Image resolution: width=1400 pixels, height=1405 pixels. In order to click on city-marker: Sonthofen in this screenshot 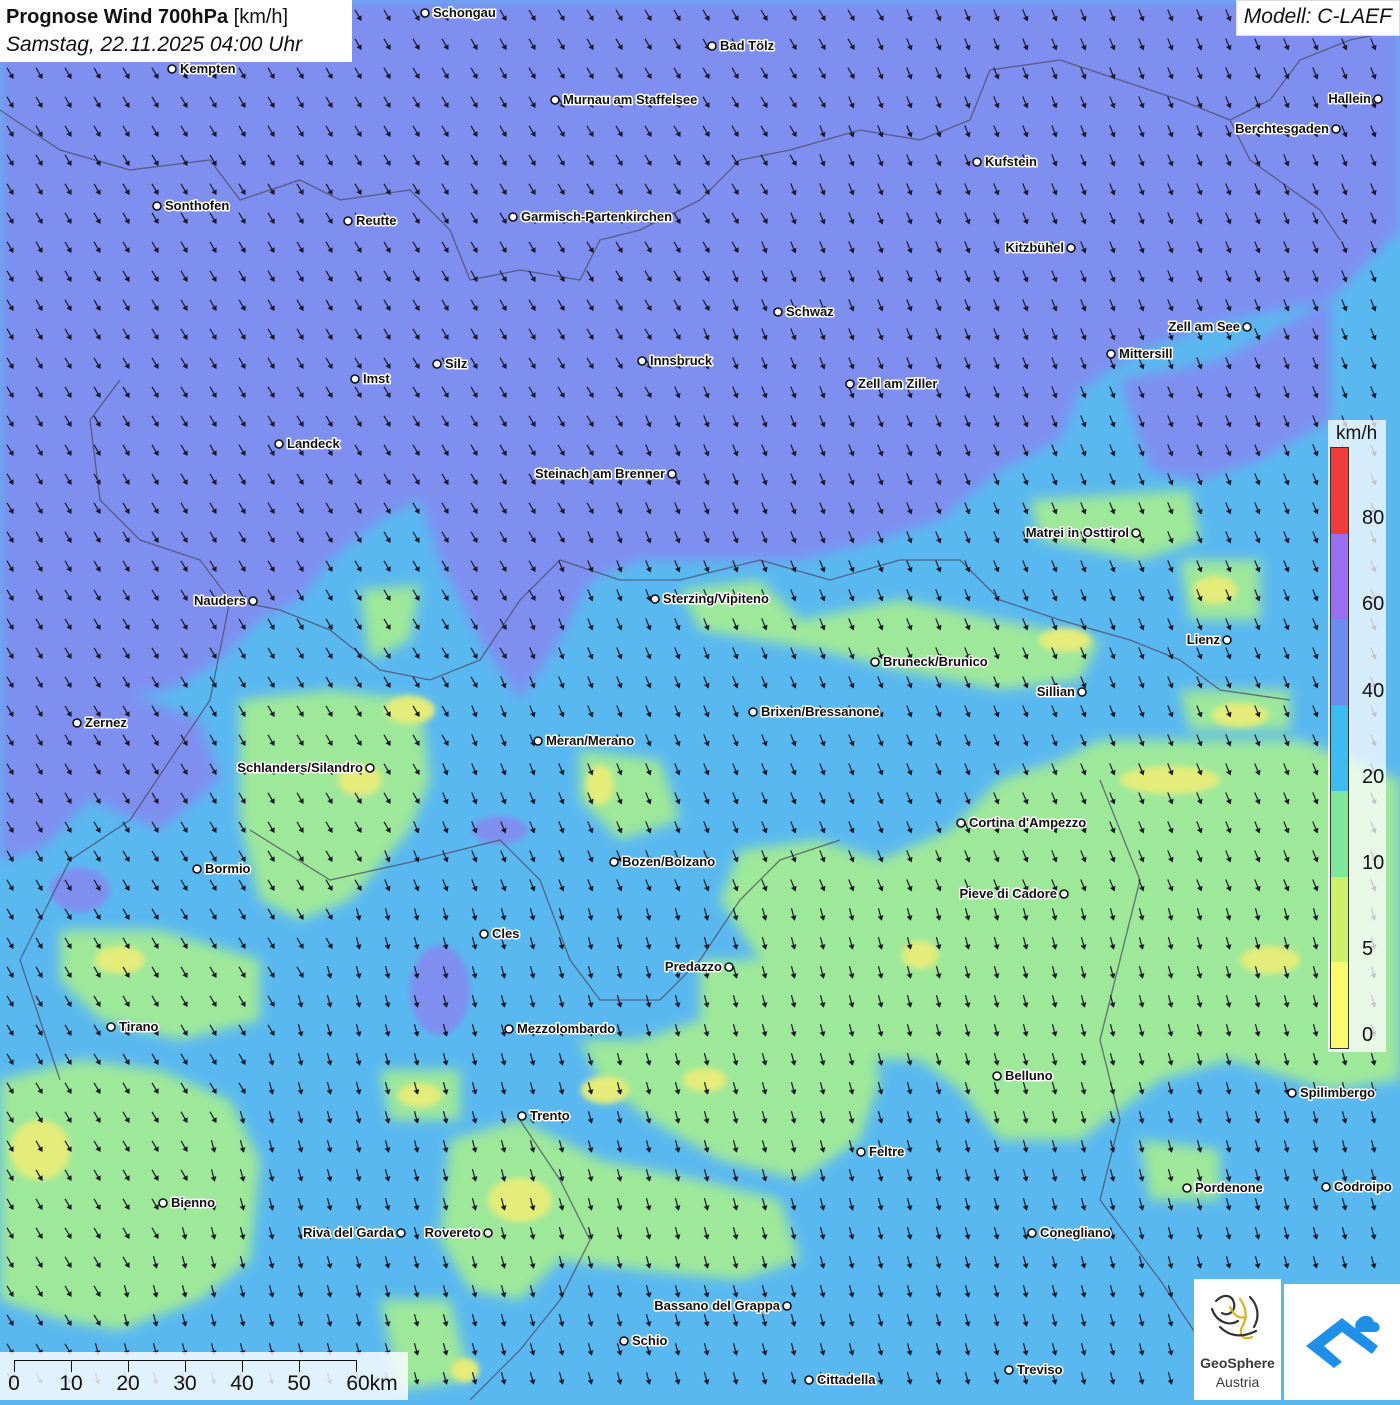, I will do `click(191, 206)`.